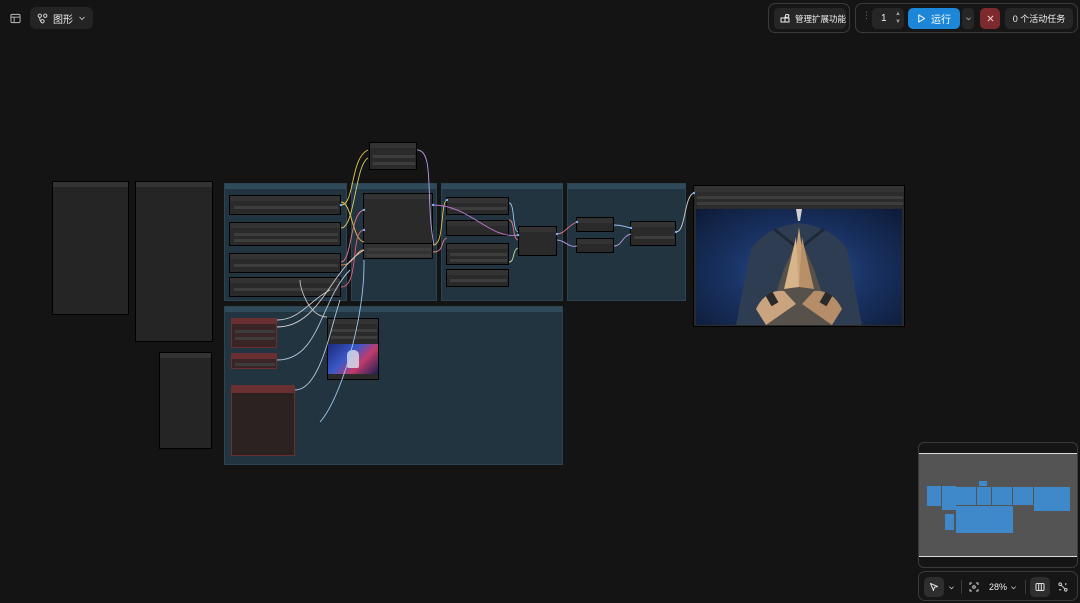 The height and width of the screenshot is (603, 1080). I want to click on run-label: 运行, so click(941, 20).